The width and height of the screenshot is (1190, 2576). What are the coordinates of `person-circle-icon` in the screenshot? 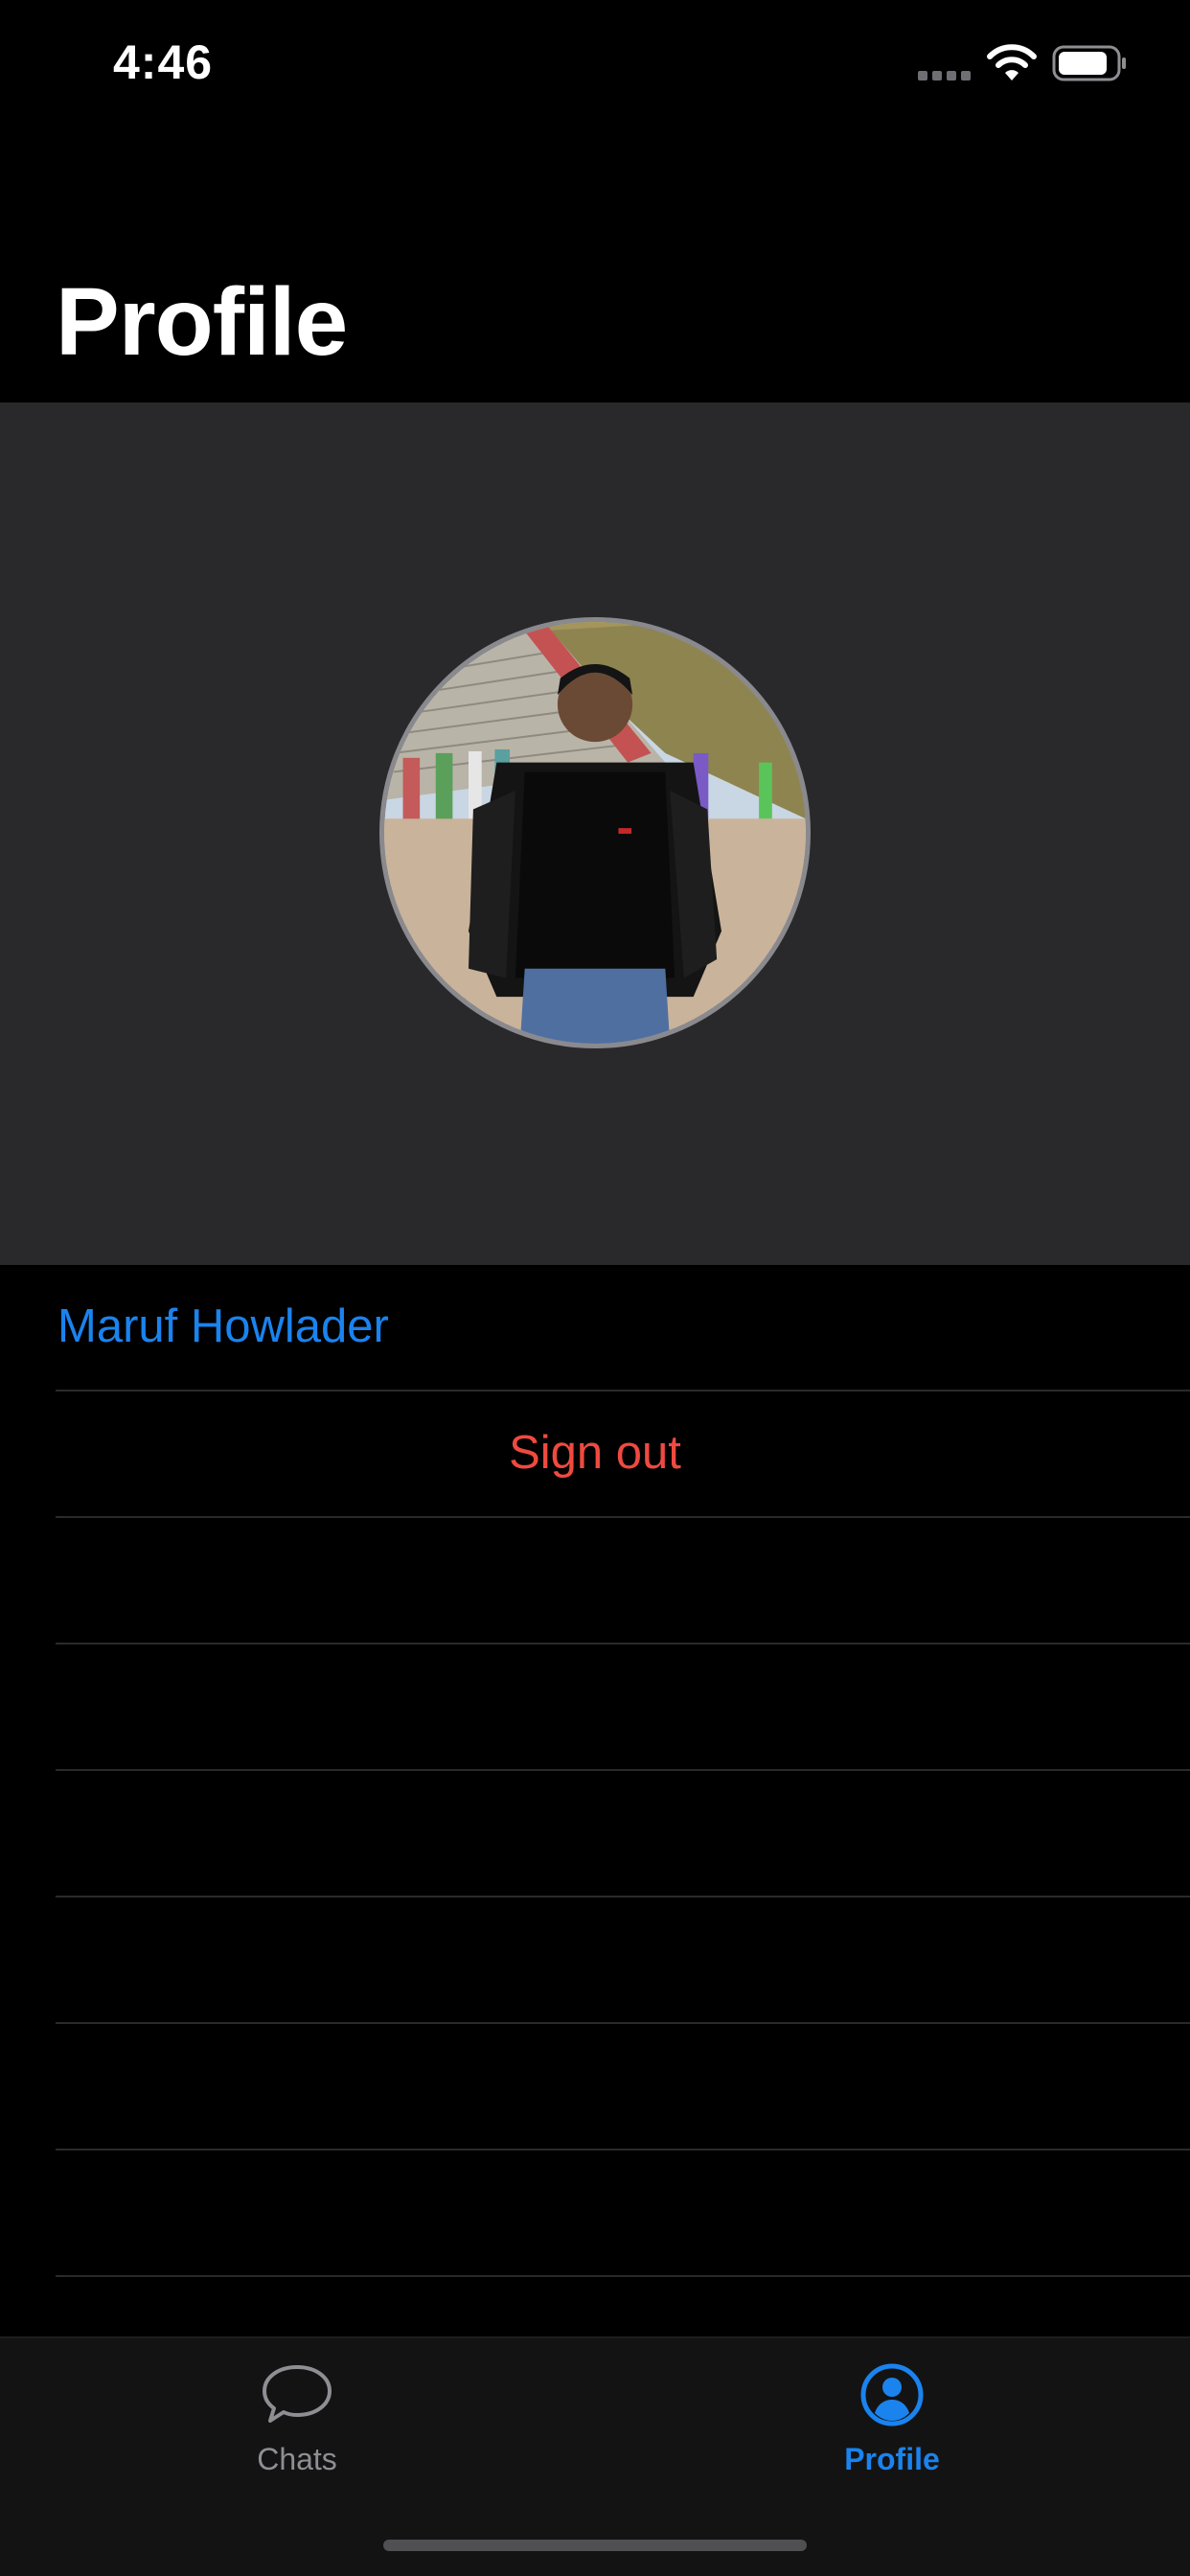 It's located at (892, 2394).